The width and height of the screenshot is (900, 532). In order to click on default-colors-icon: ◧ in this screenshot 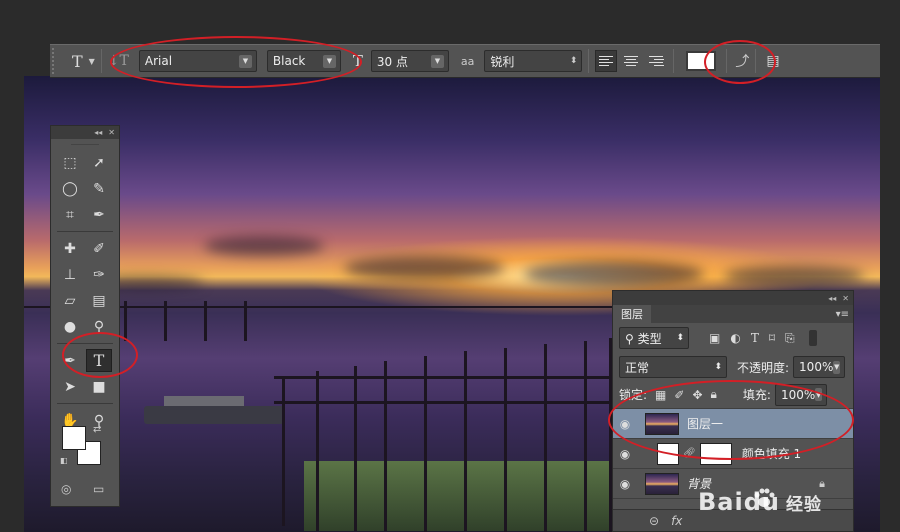, I will do `click(64, 460)`.